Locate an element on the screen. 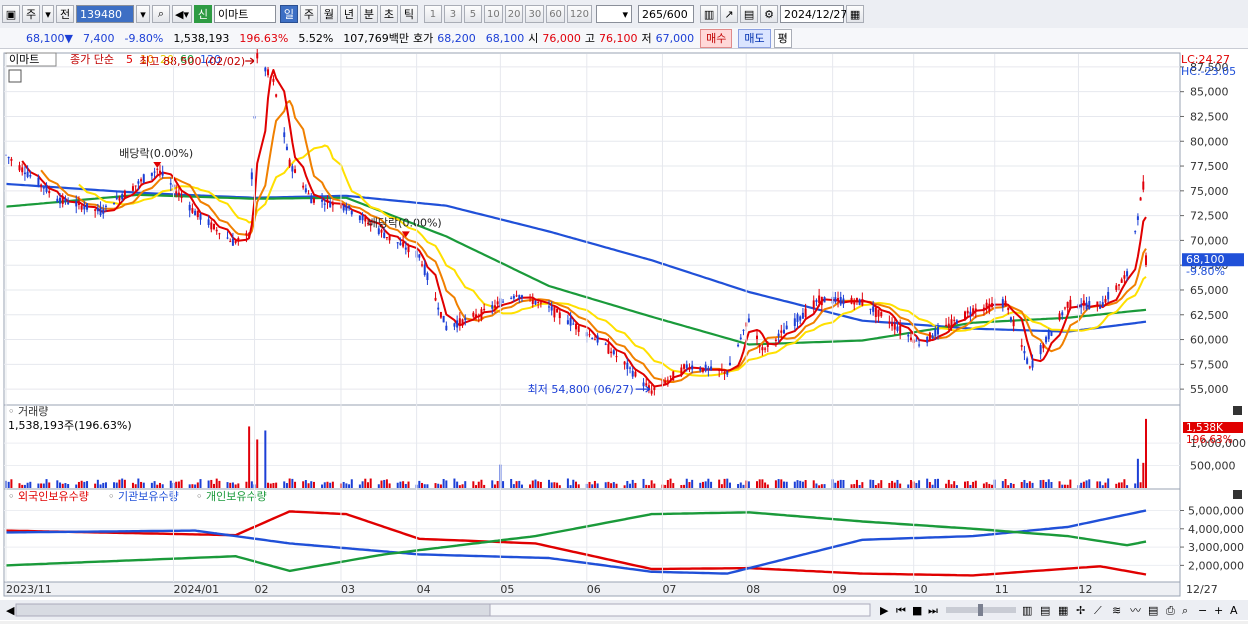  tab-period-week: 주 is located at coordinates (308, 14).